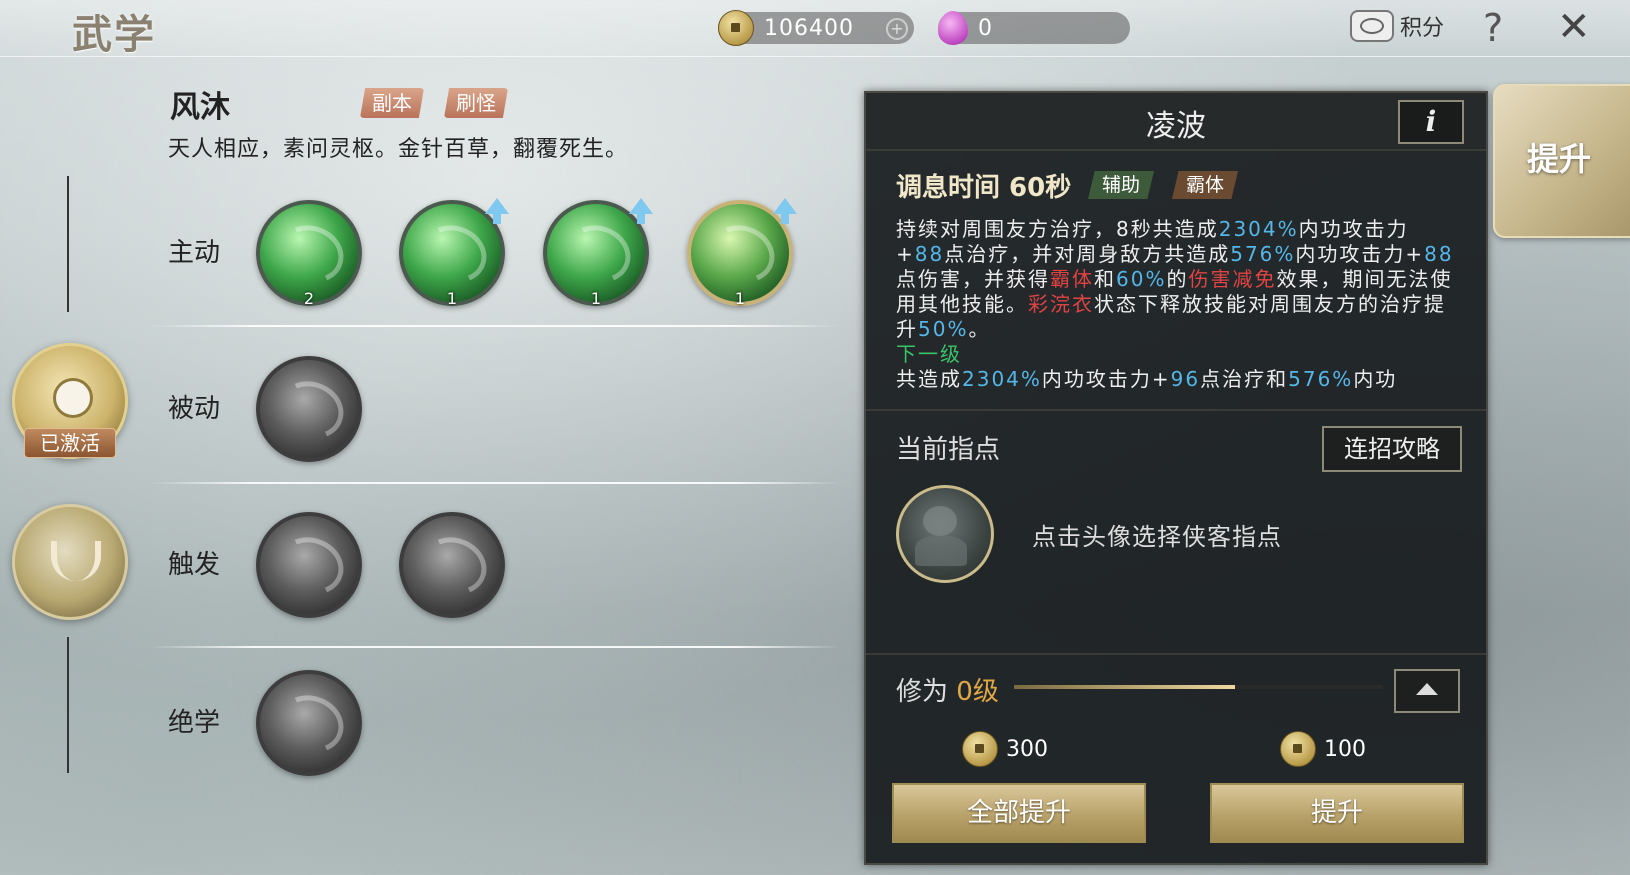  I want to click on desc-value: 50%, so click(943, 329).